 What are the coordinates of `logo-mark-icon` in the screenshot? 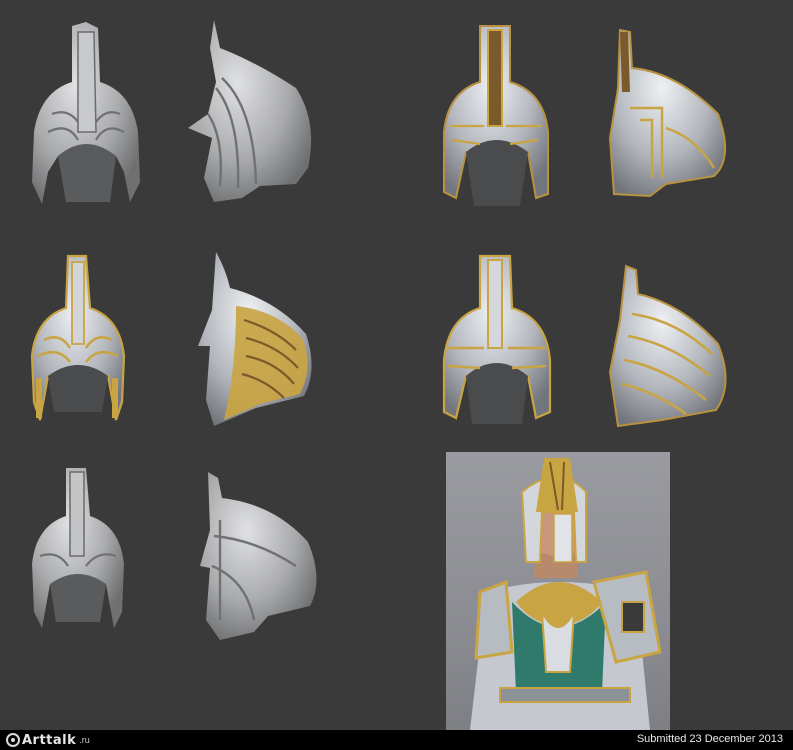 It's located at (13, 740).